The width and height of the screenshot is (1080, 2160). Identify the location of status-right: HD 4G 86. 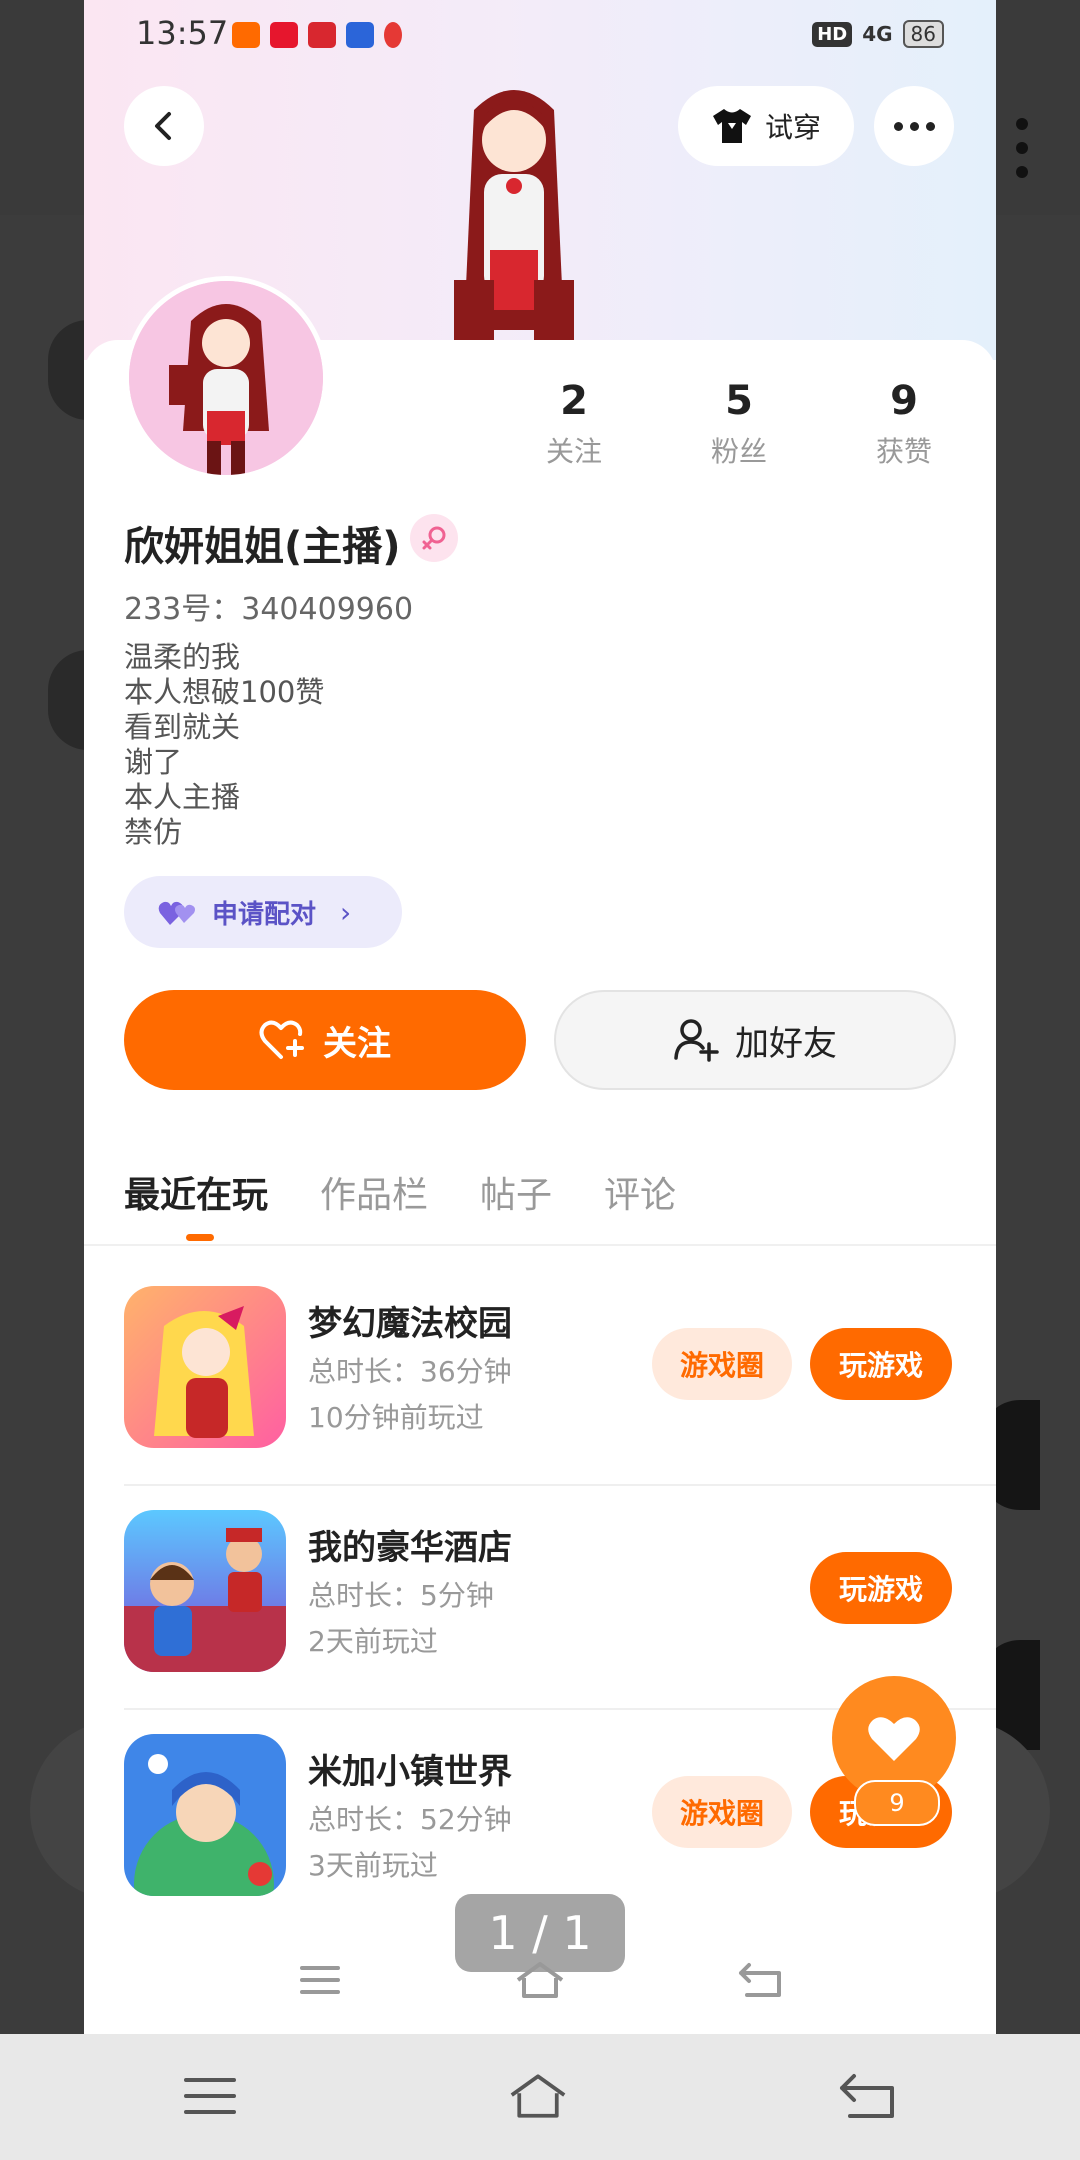
(878, 34).